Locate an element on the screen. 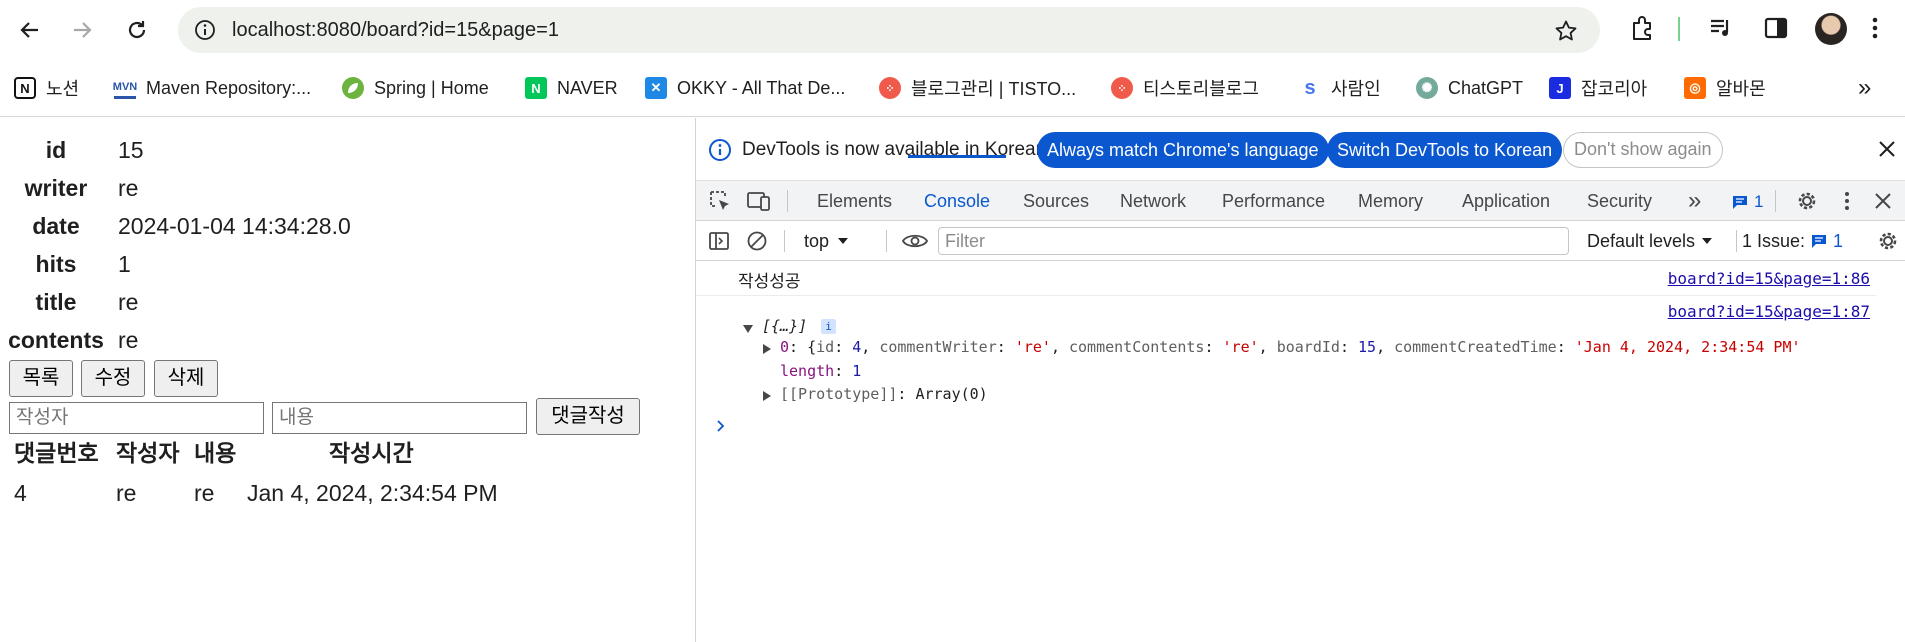  browser-toolbar: localhost:8080/board?id=15&page=1 is located at coordinates (952, 30).